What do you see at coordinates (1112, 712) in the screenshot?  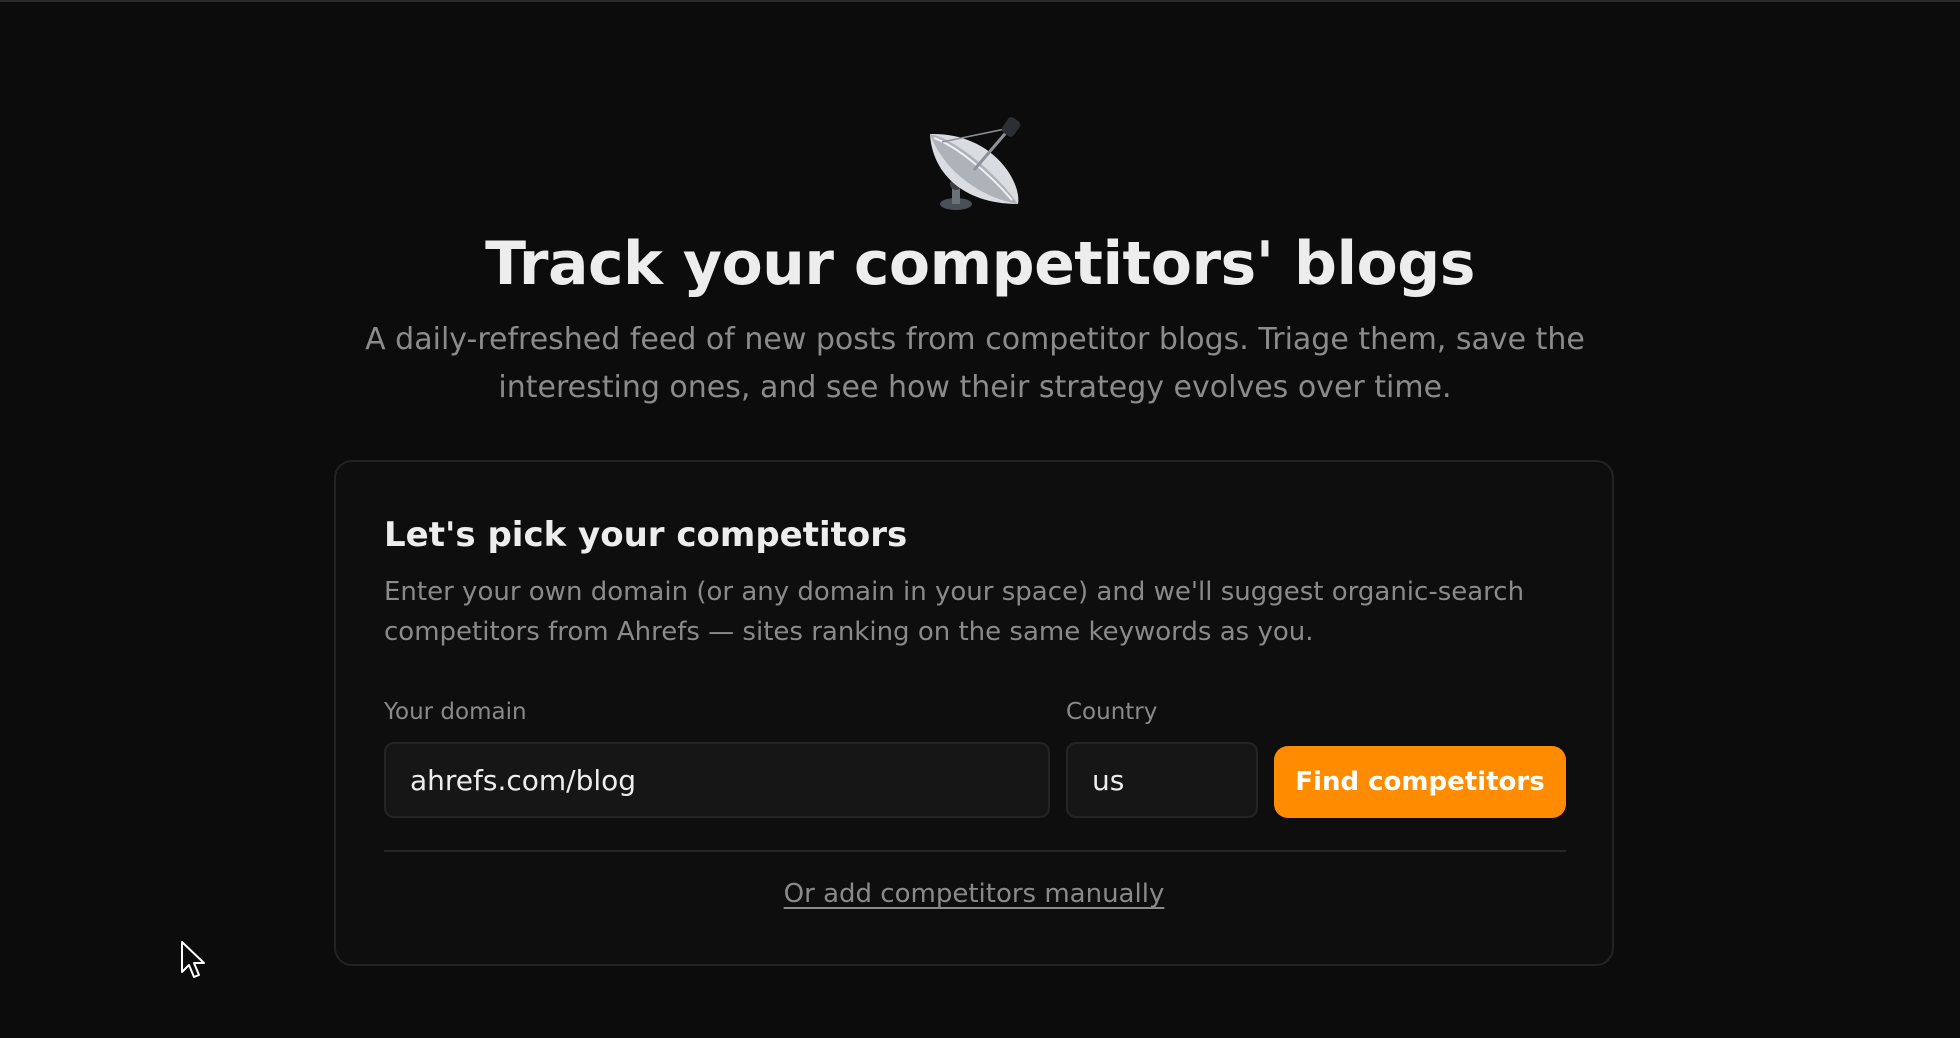 I see `country-label: Country` at bounding box center [1112, 712].